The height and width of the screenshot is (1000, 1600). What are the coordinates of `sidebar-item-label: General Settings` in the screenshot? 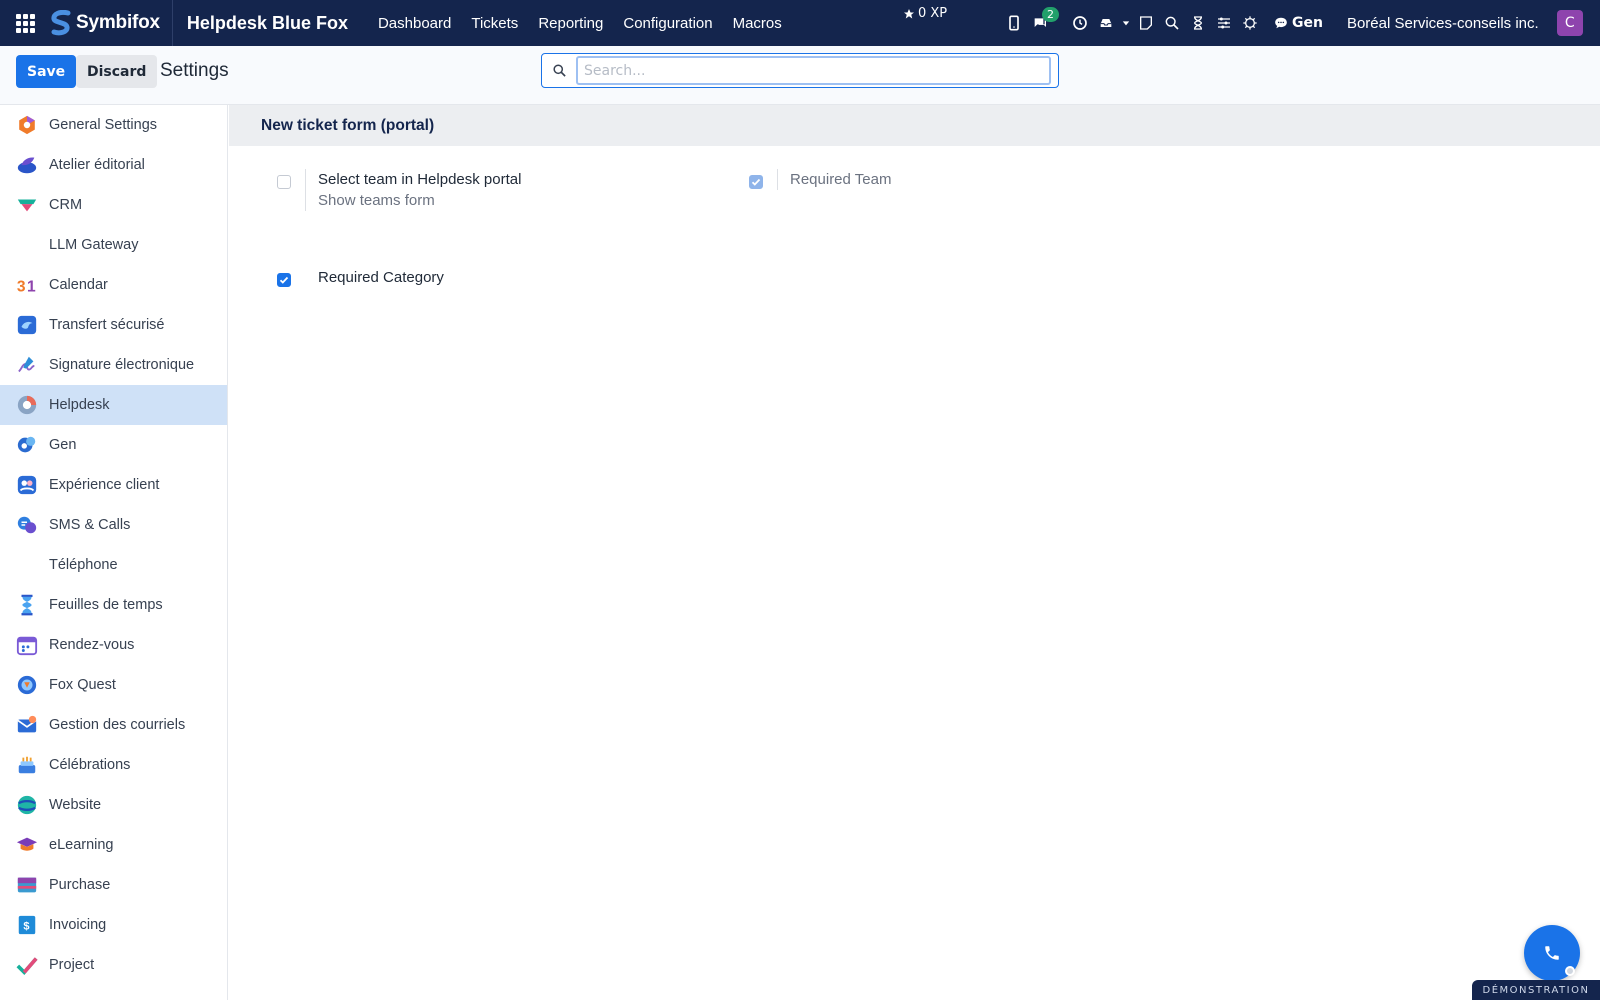 It's located at (103, 125).